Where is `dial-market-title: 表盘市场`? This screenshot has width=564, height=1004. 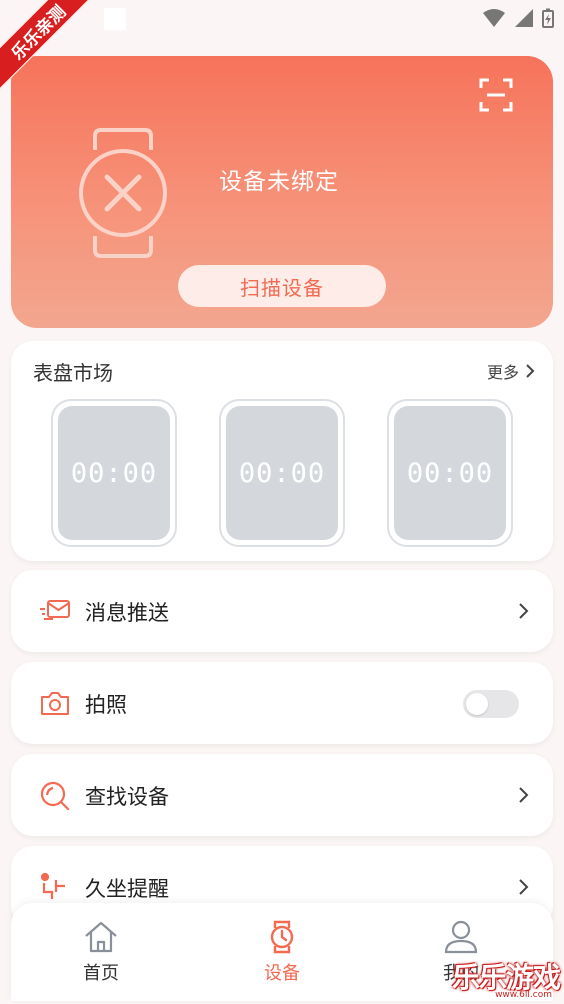 dial-market-title: 表盘市场 is located at coordinates (73, 373).